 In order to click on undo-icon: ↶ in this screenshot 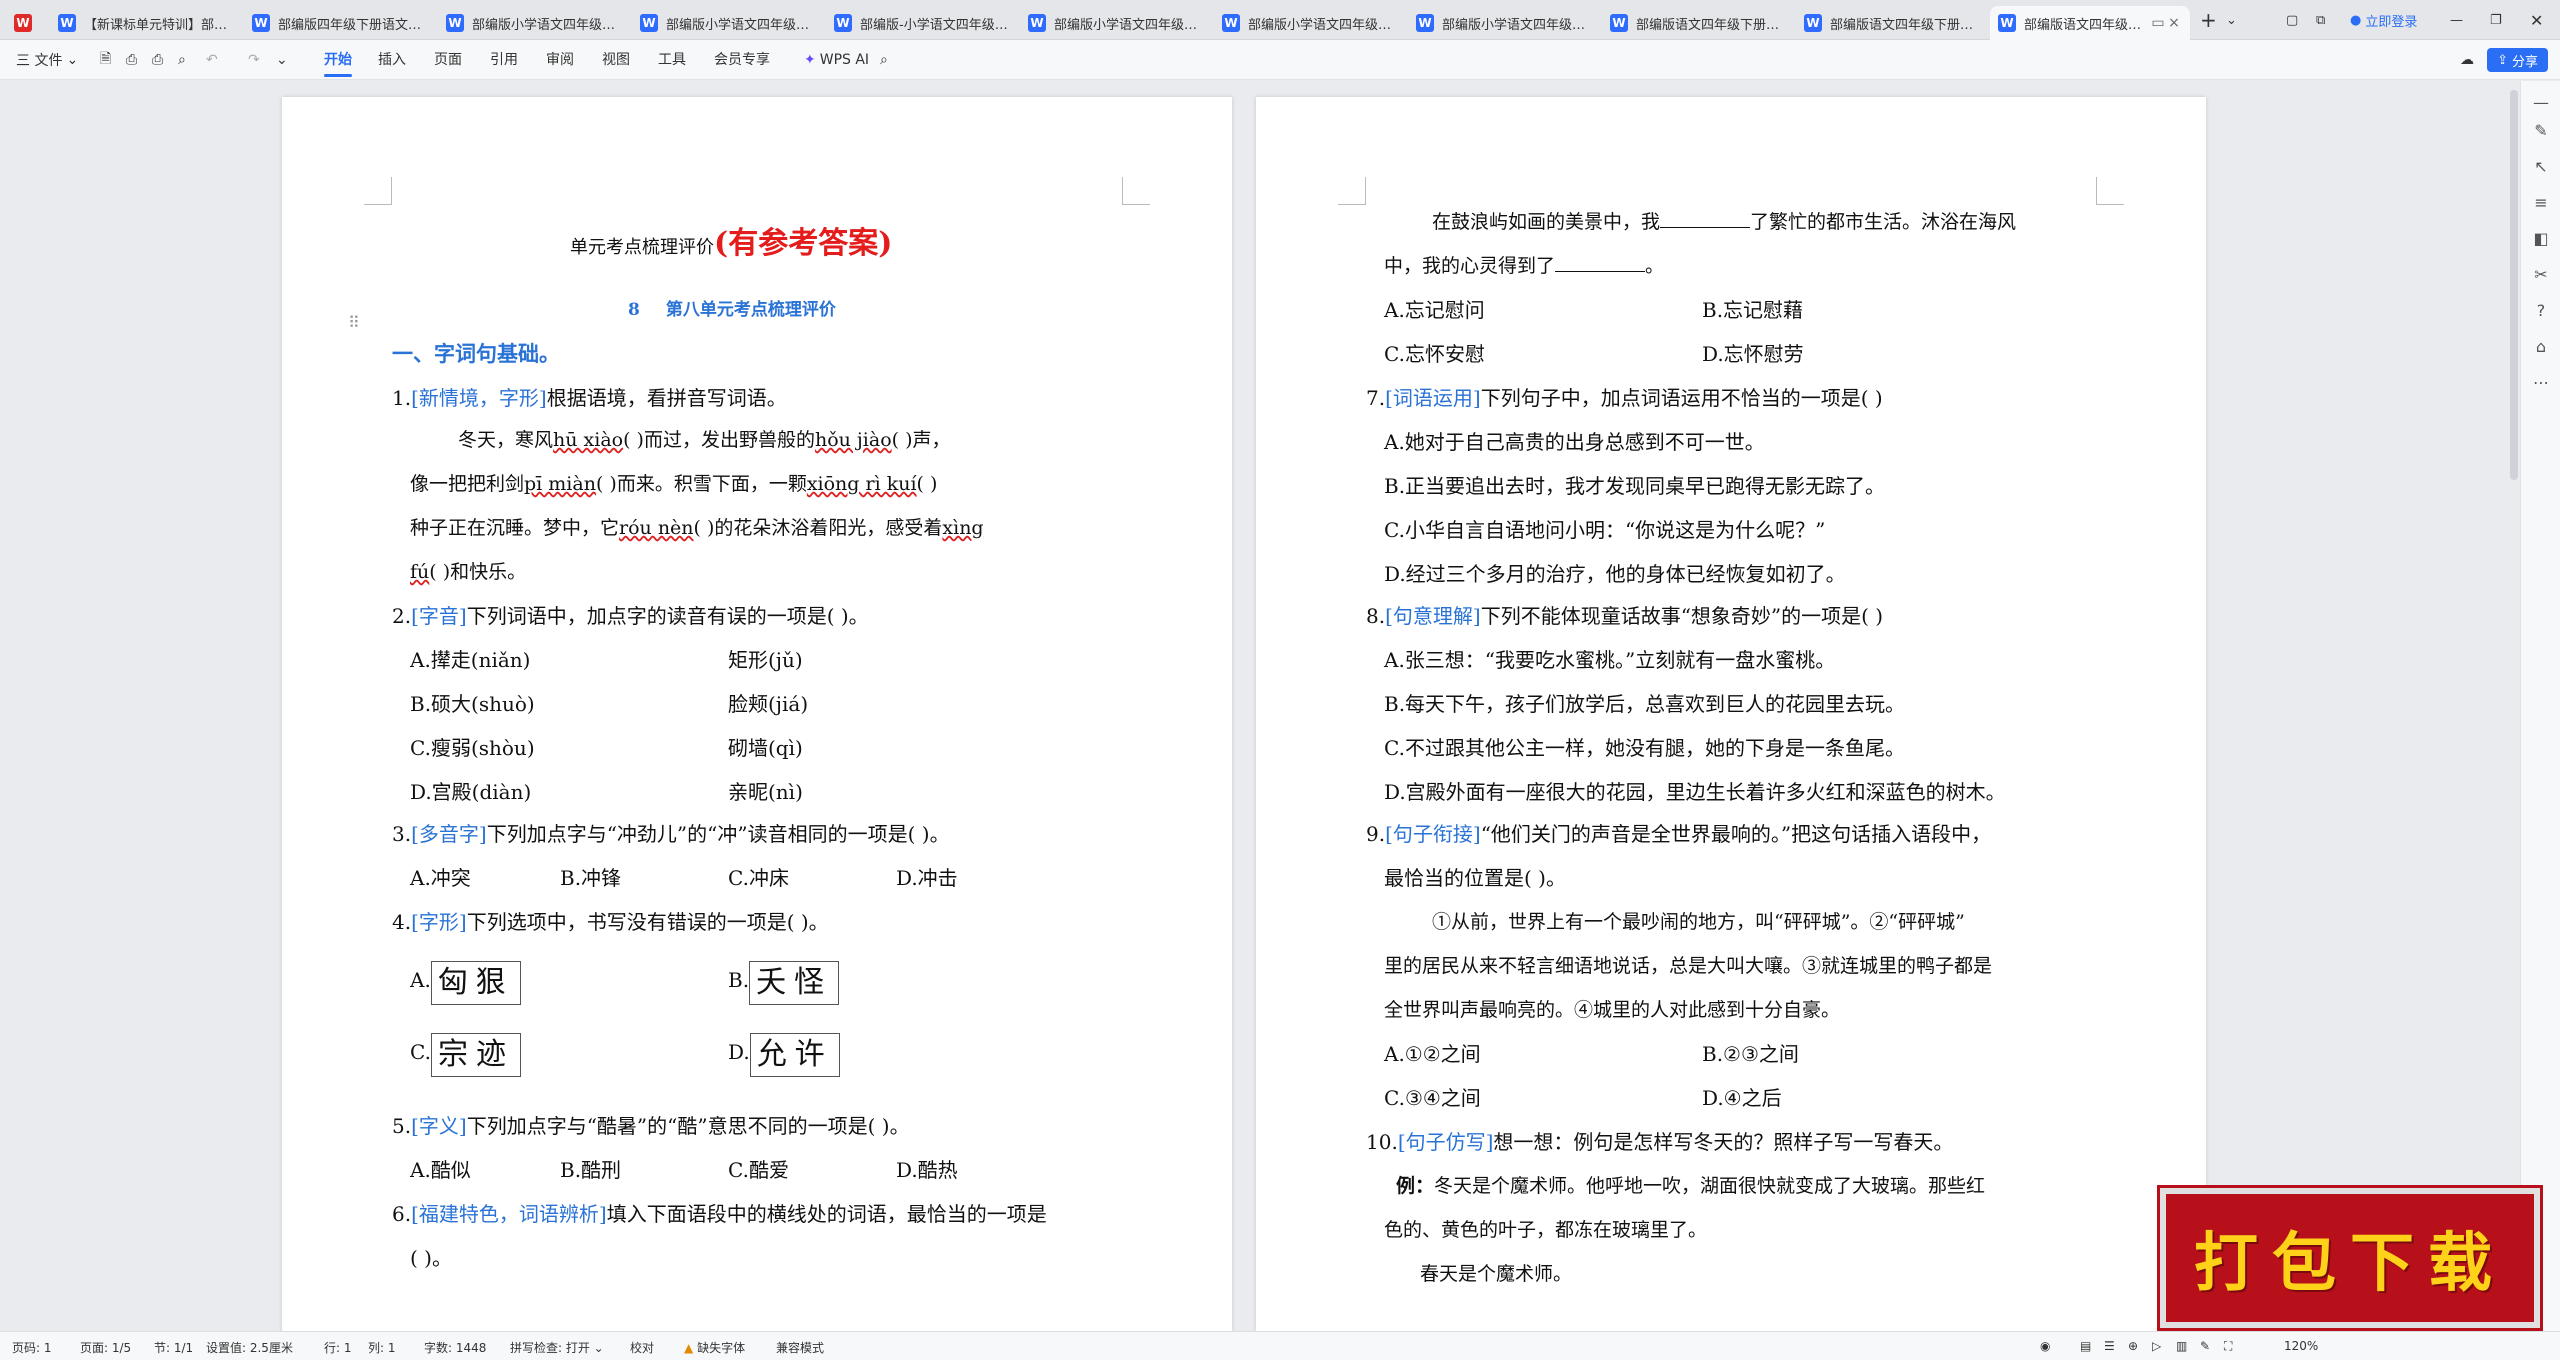, I will do `click(212, 60)`.